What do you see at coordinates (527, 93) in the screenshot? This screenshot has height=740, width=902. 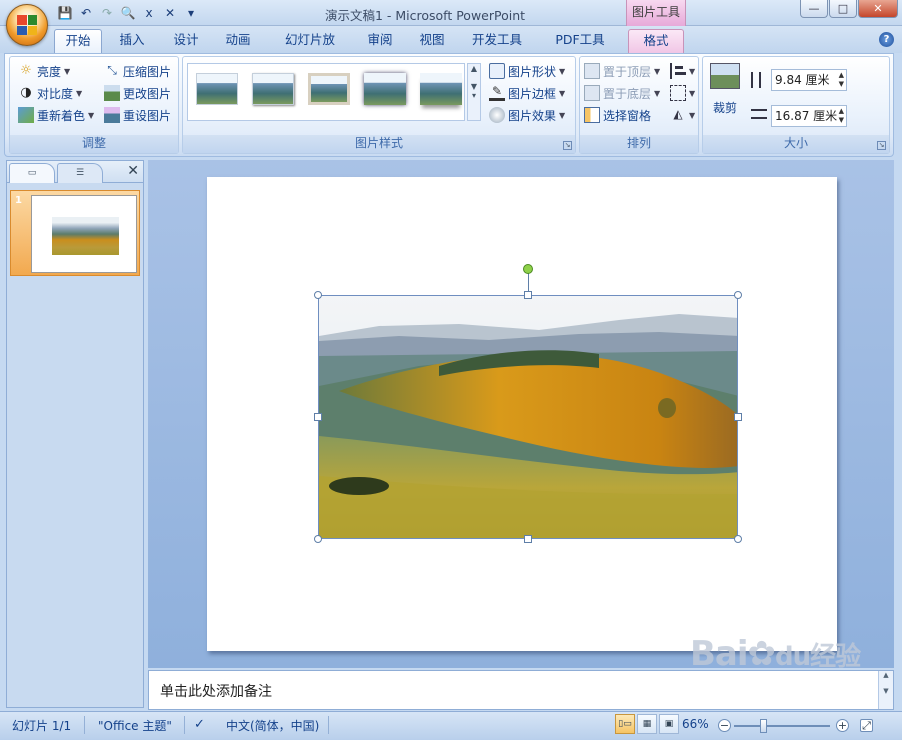 I see `picture-border-button: ✎ 图片边框 ▼` at bounding box center [527, 93].